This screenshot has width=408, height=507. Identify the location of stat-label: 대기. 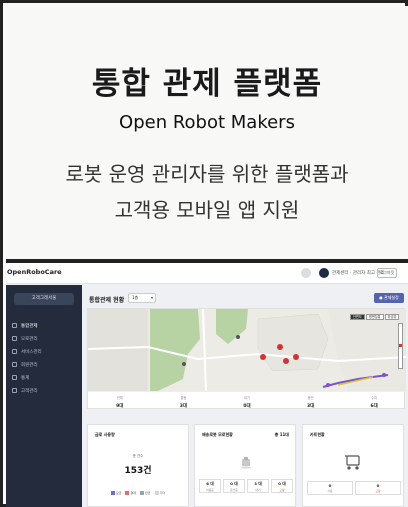
(247, 398).